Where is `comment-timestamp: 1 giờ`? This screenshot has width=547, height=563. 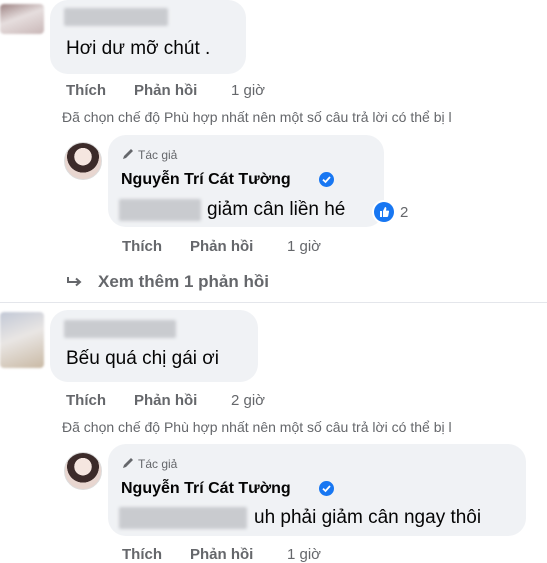 comment-timestamp: 1 giờ is located at coordinates (248, 90).